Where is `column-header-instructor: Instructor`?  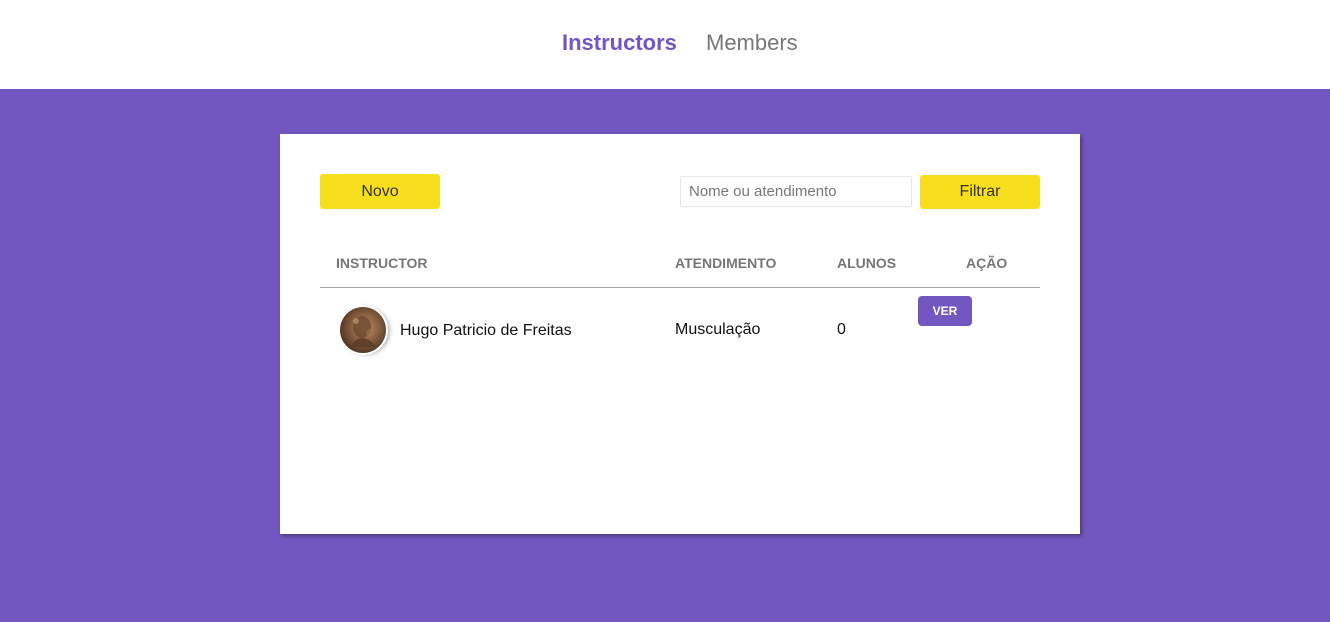 column-header-instructor: Instructor is located at coordinates (382, 263).